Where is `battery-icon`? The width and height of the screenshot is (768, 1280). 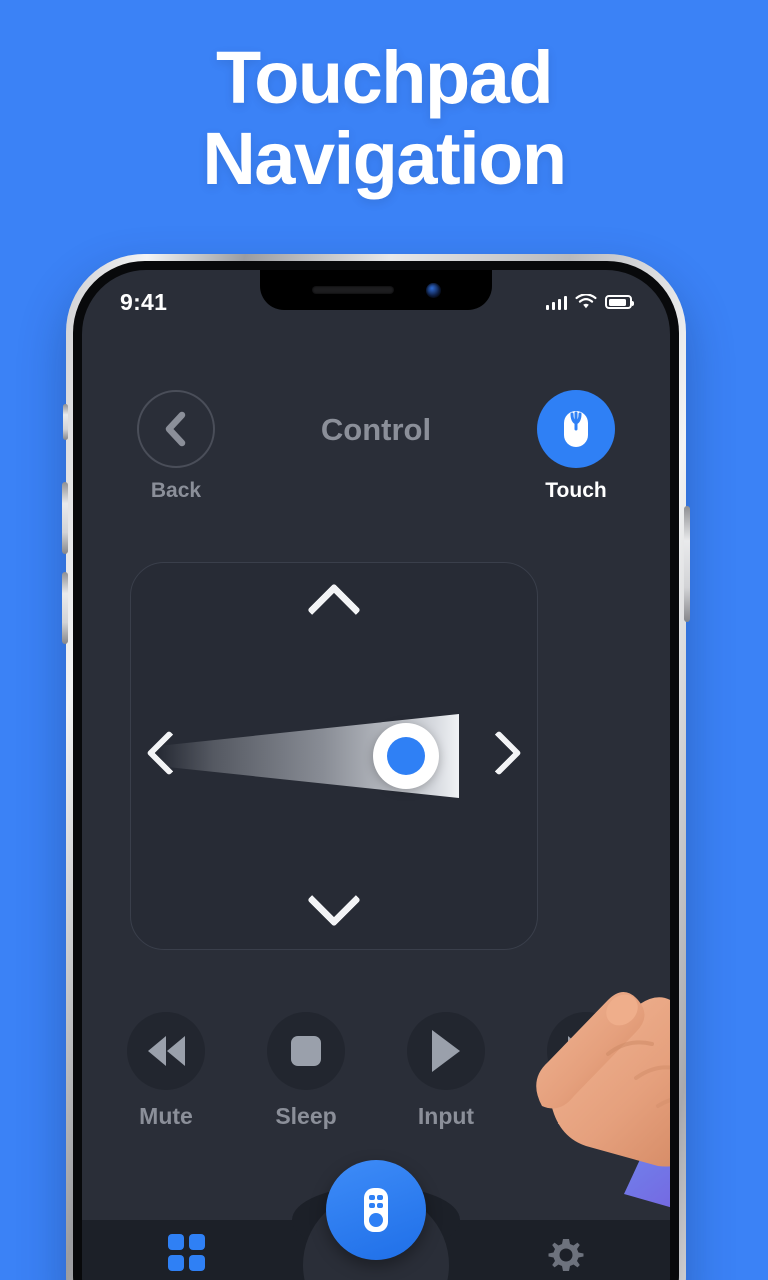
battery-icon is located at coordinates (619, 302).